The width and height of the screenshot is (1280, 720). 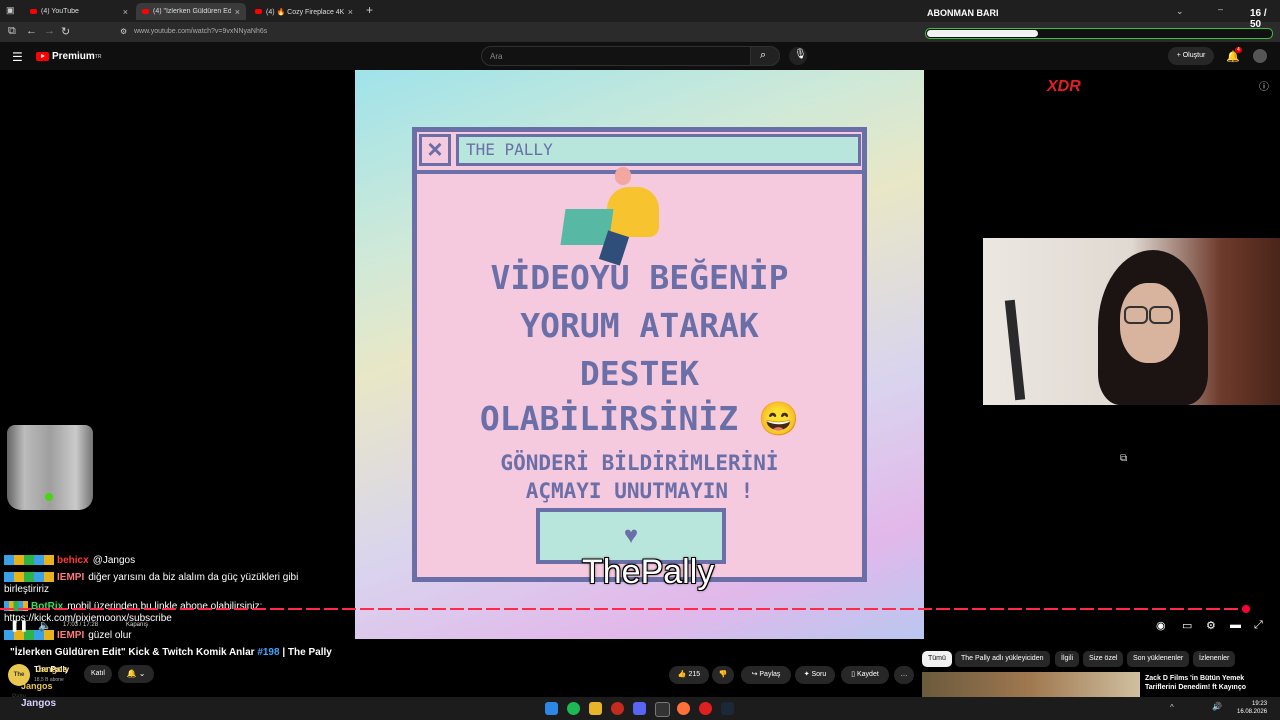 What do you see at coordinates (1217, 706) in the screenshot?
I see `volume-tray-icon: 🔊` at bounding box center [1217, 706].